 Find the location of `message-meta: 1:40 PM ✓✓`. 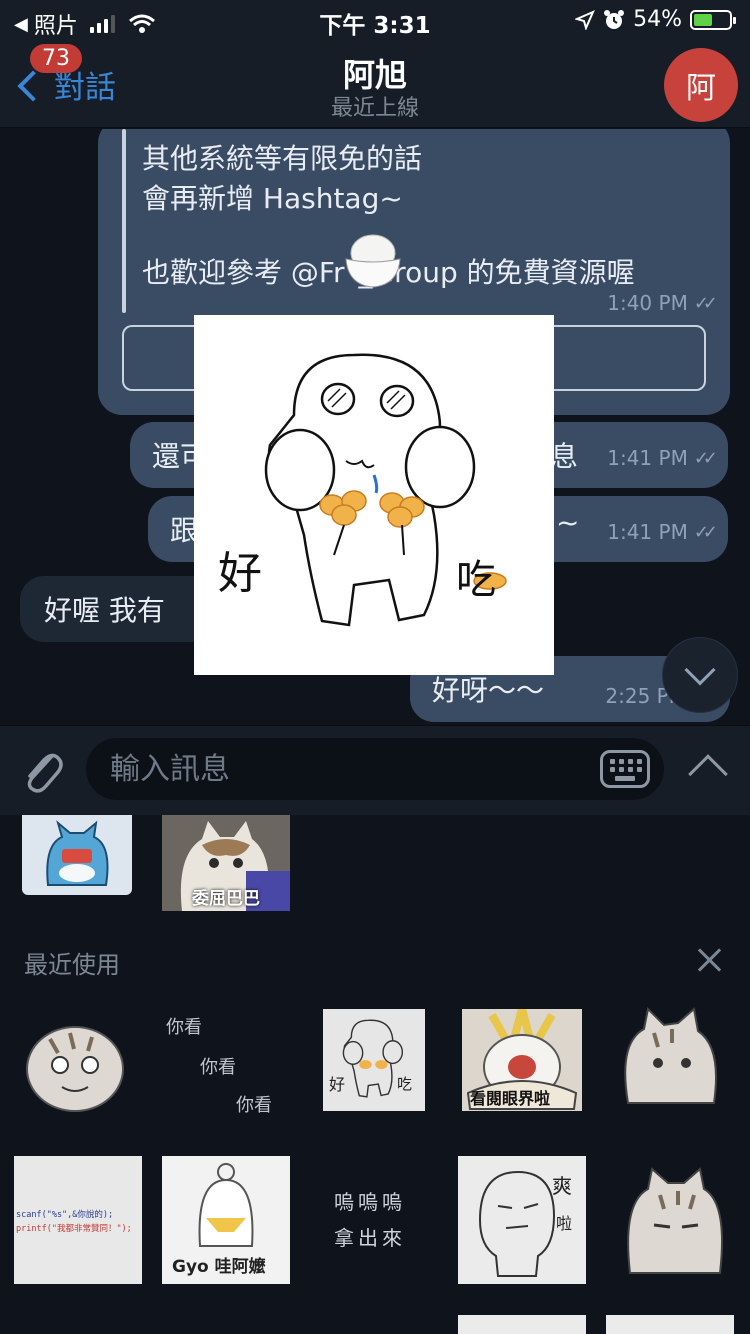

message-meta: 1:40 PM ✓✓ is located at coordinates (662, 303).